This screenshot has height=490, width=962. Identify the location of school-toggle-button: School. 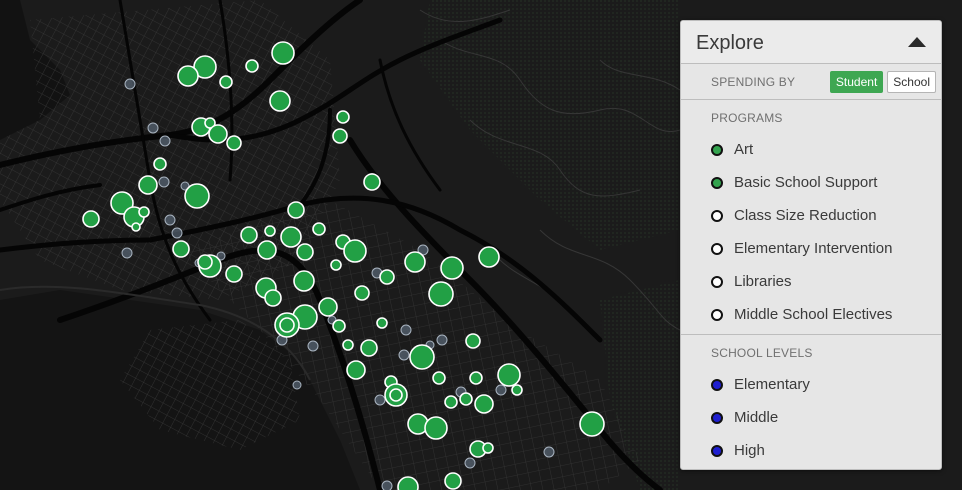
(911, 81).